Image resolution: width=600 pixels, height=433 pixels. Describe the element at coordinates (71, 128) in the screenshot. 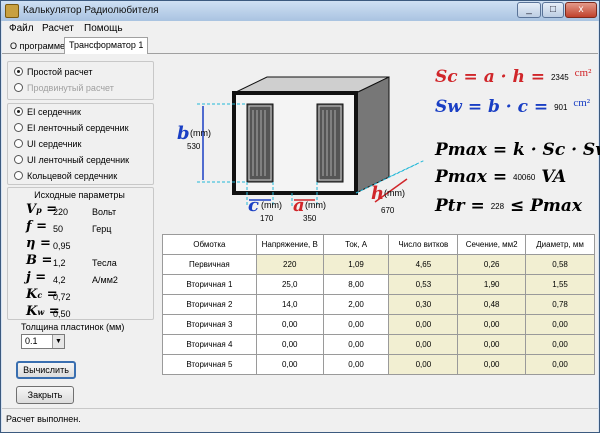

I see `radio-core-ei-tape: EI ленточный сердечник` at that location.